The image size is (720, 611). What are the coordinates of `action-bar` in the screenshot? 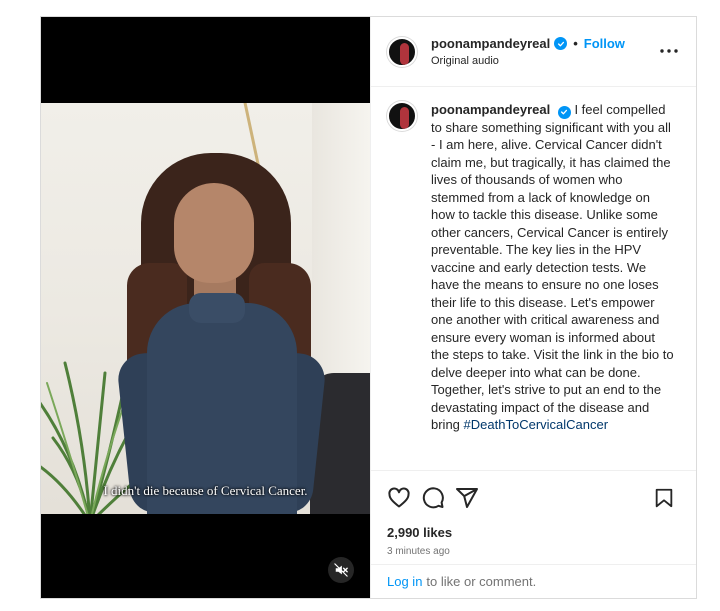 It's located at (533, 498).